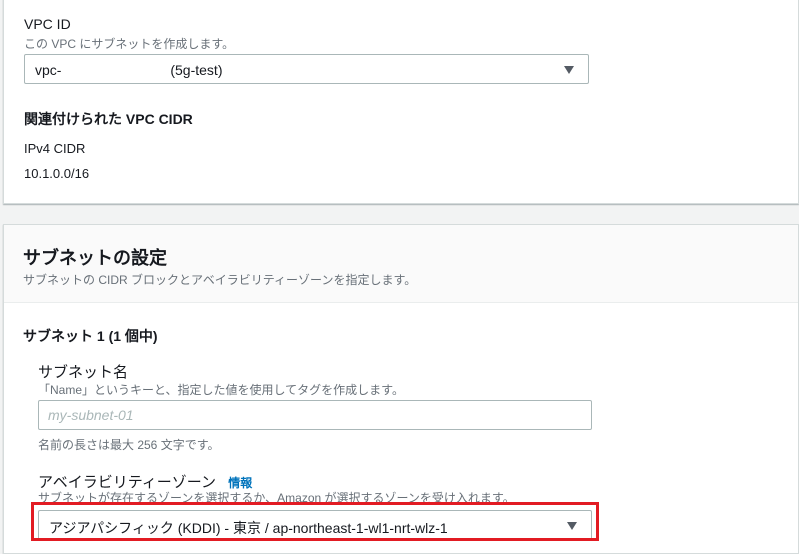 Image resolution: width=799 pixels, height=554 pixels. I want to click on highlight-box, so click(315, 521).